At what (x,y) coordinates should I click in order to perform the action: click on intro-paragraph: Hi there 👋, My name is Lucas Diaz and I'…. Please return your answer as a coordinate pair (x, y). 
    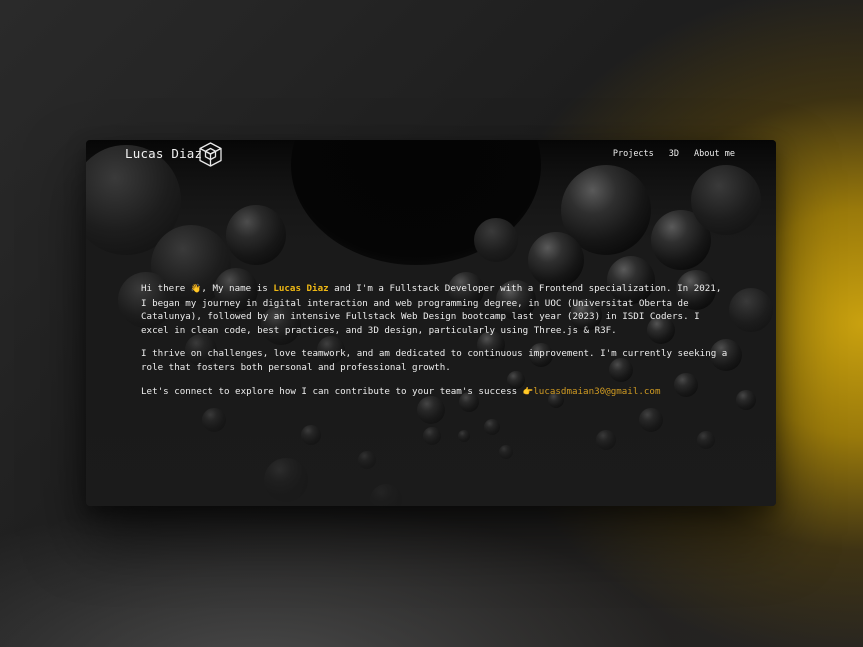
    Looking at the image, I should click on (436, 309).